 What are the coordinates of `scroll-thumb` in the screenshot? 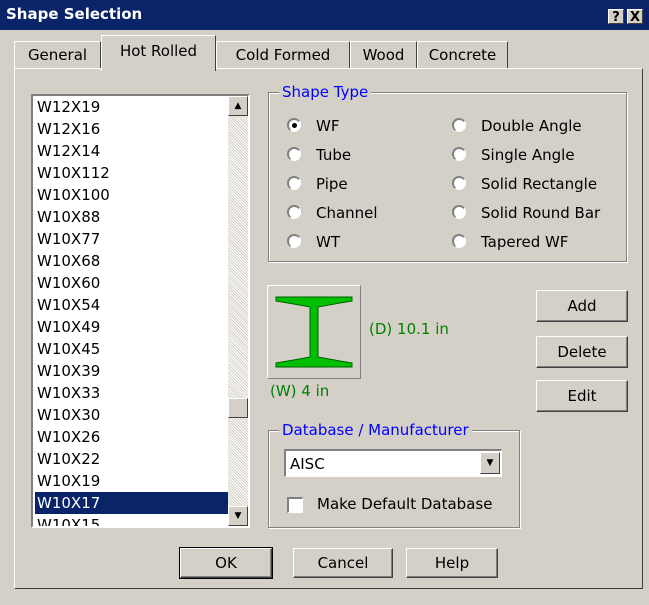 It's located at (238, 408).